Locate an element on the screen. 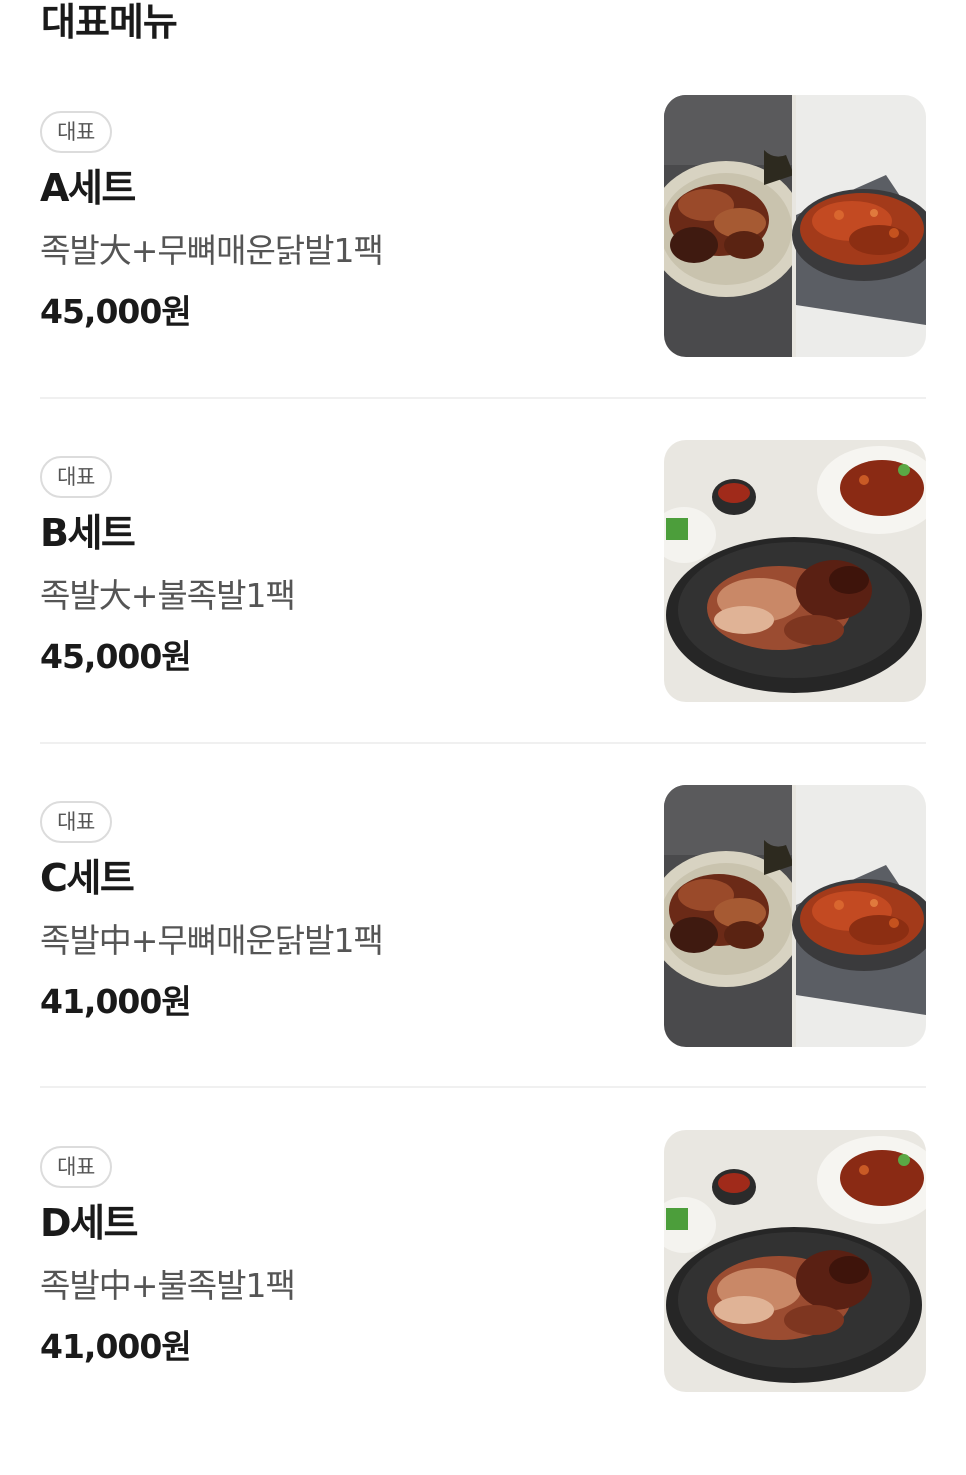 Image resolution: width=966 pixels, height=1475 pixels. menu-item-description: 족발中+불족발1팩 is located at coordinates (168, 1285).